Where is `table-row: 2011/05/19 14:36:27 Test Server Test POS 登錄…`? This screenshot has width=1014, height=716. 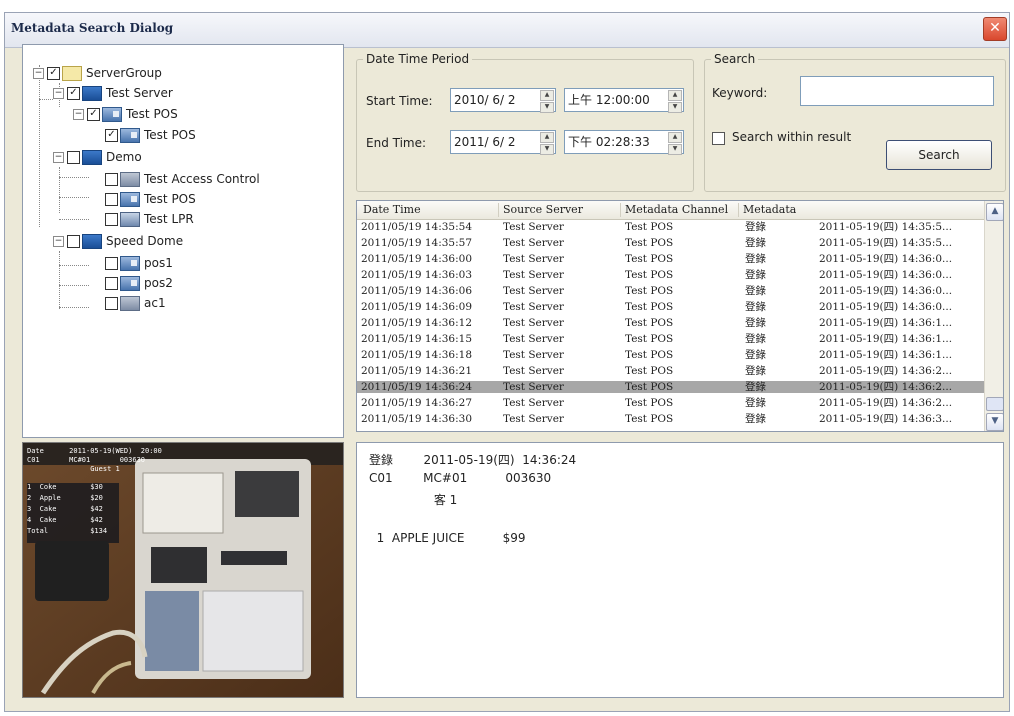 table-row: 2011/05/19 14:36:27 Test Server Test POS 登錄… is located at coordinates (671, 403).